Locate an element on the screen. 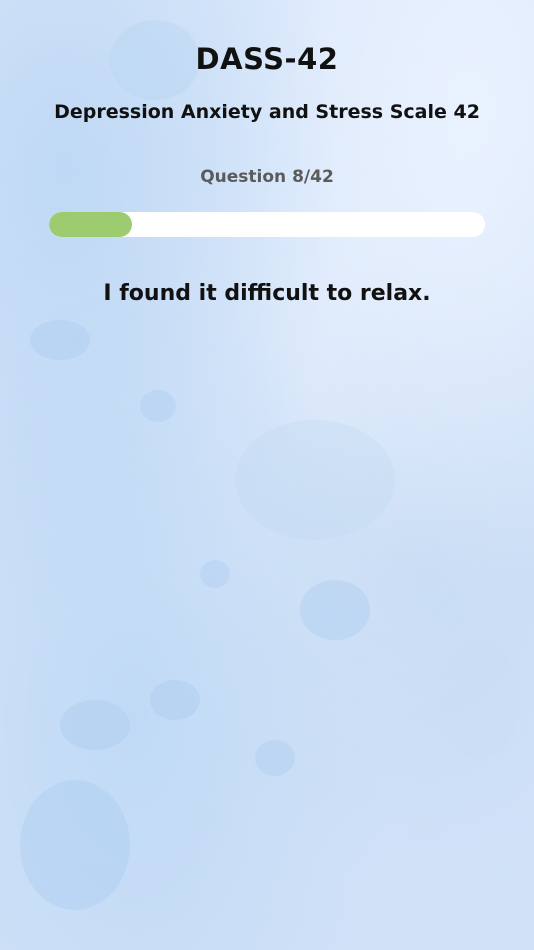 The height and width of the screenshot is (950, 534). app-title: DASS-42 is located at coordinates (267, 59).